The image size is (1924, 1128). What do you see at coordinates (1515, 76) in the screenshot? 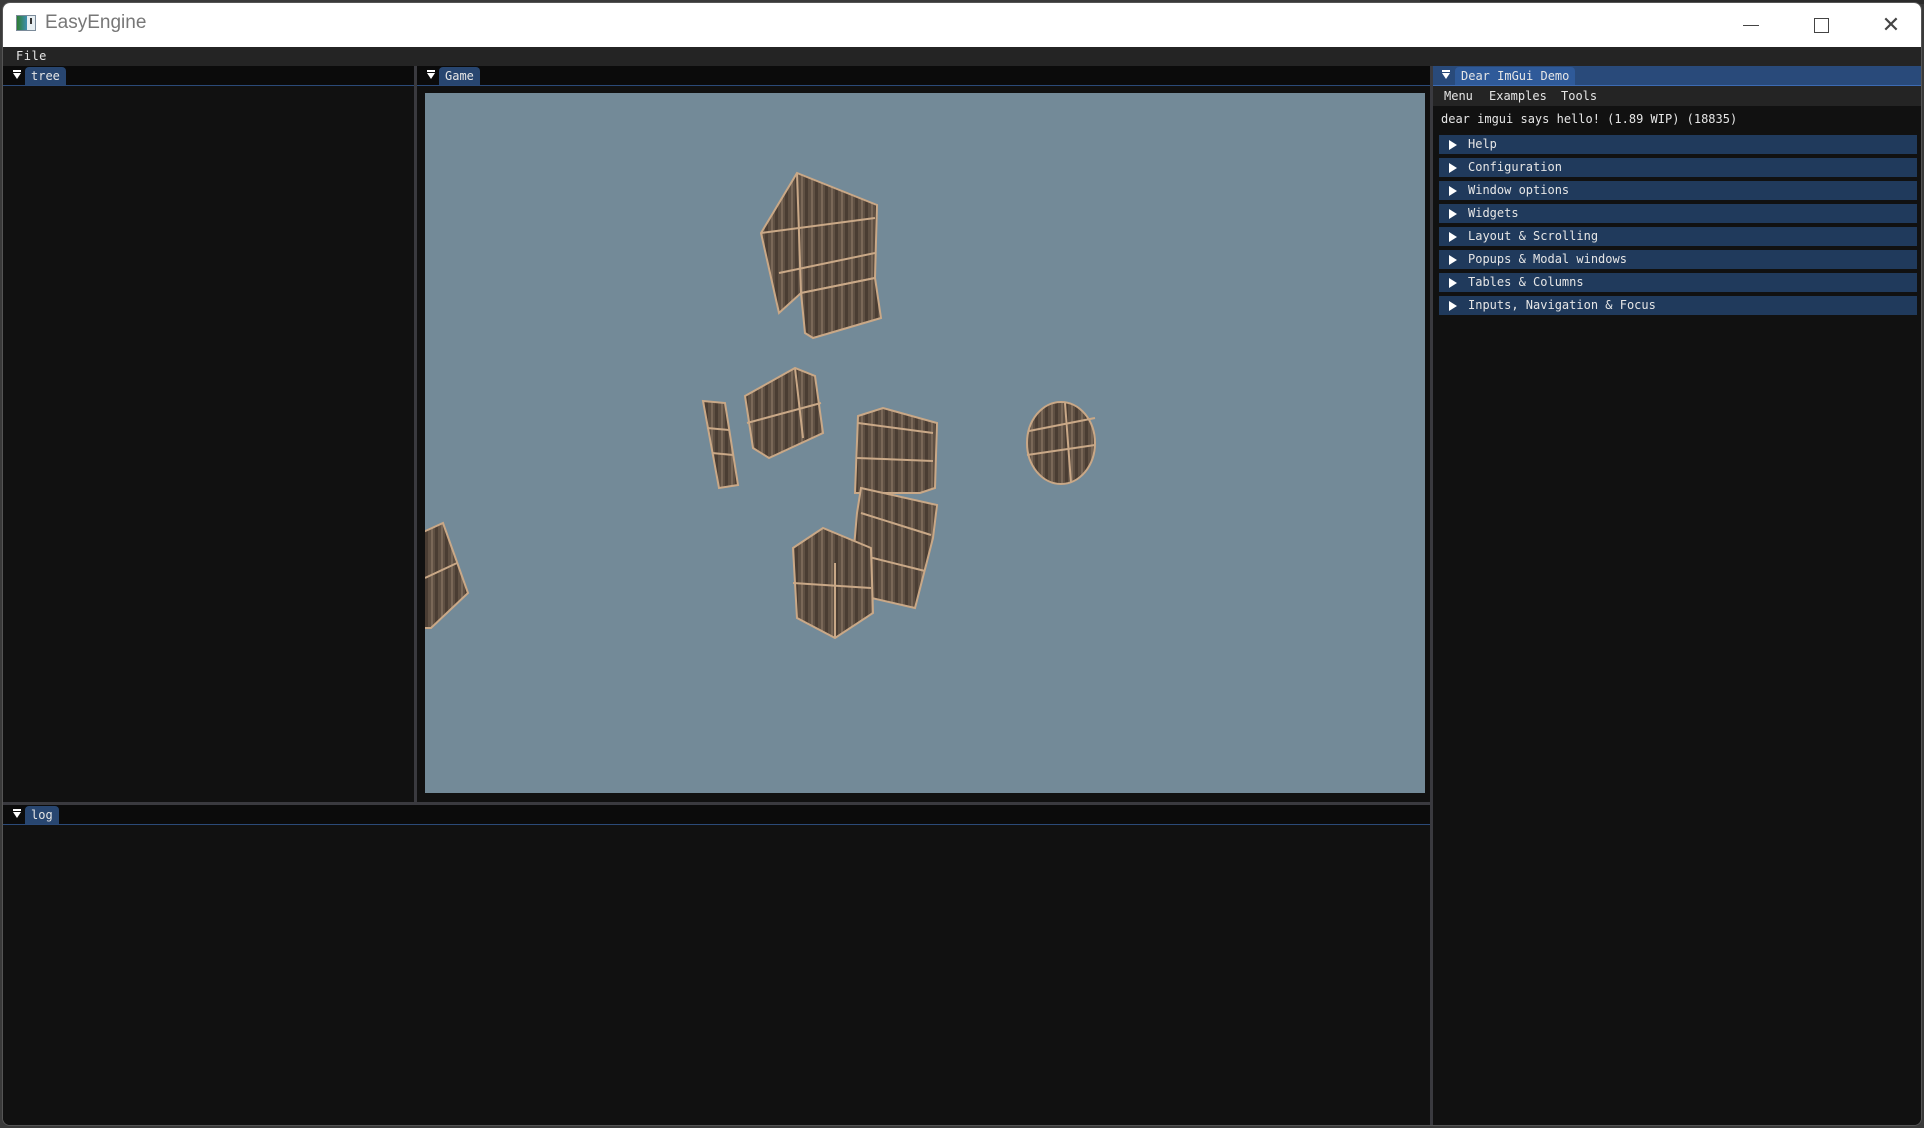
I see `tab-dear-imgui-demo: Dear ImGui Demo` at bounding box center [1515, 76].